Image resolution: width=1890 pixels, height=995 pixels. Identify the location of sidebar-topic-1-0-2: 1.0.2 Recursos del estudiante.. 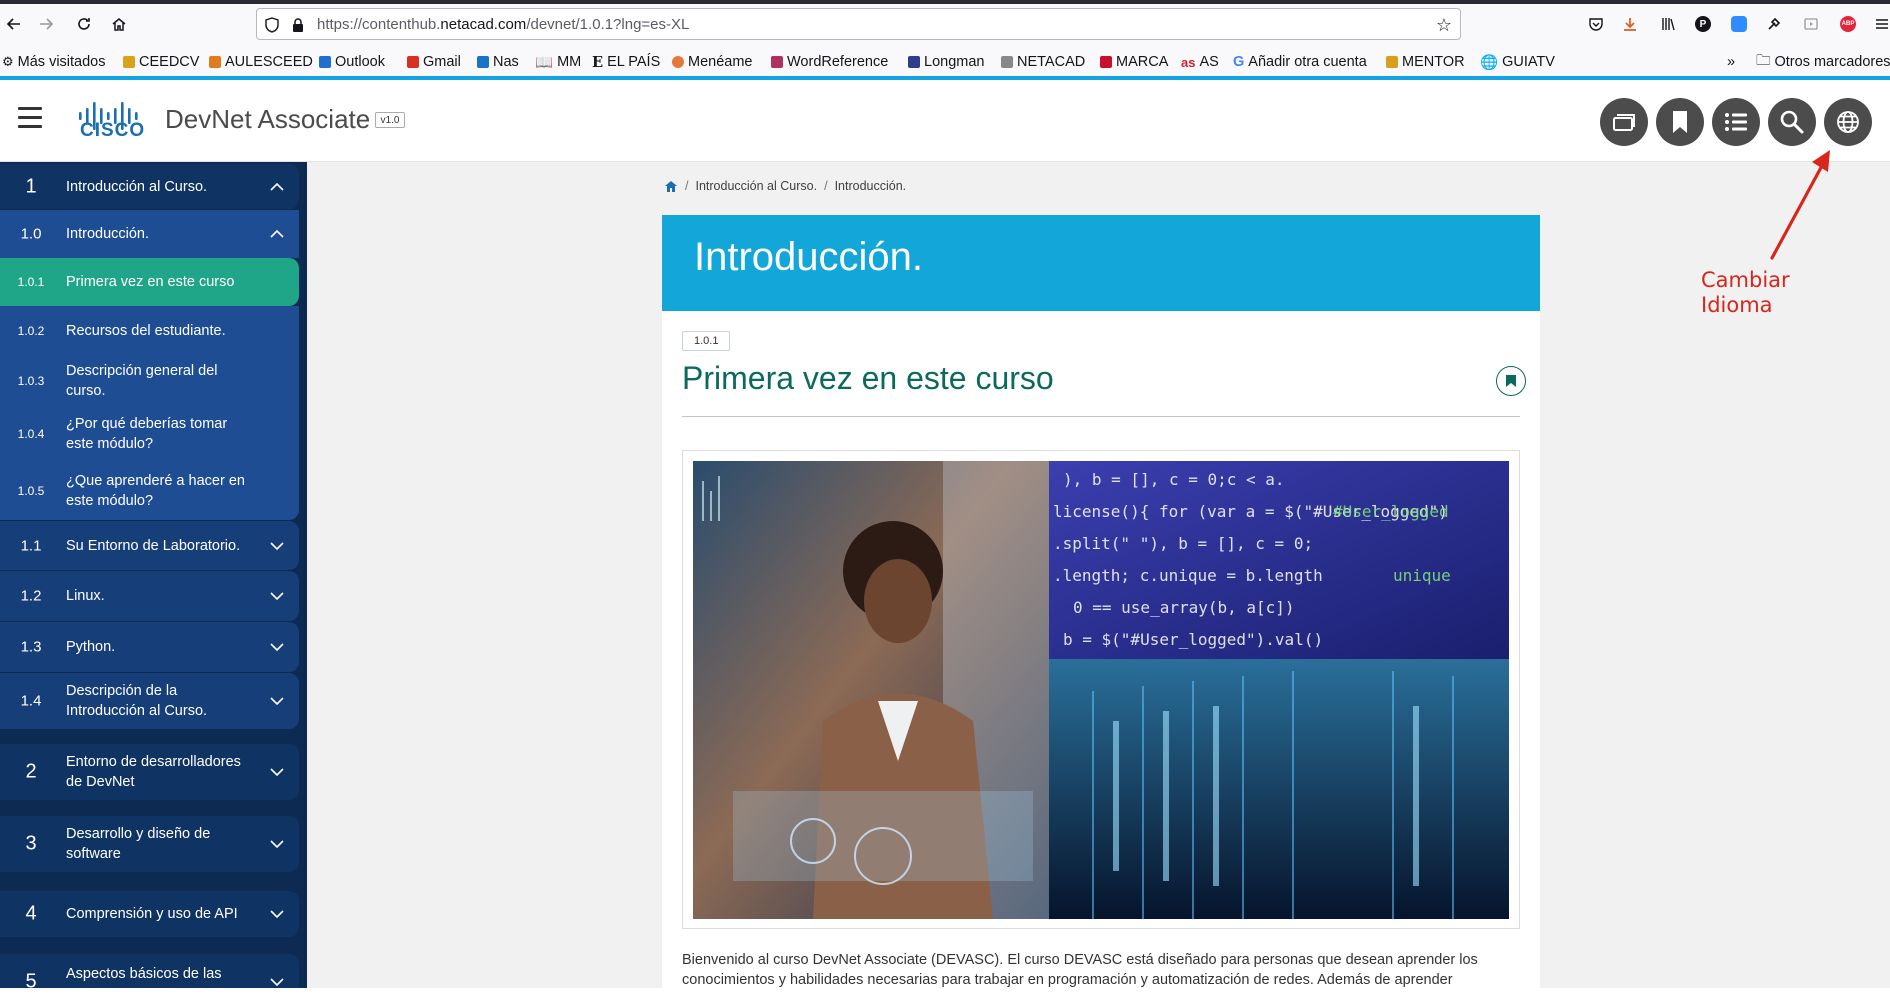
(149, 331).